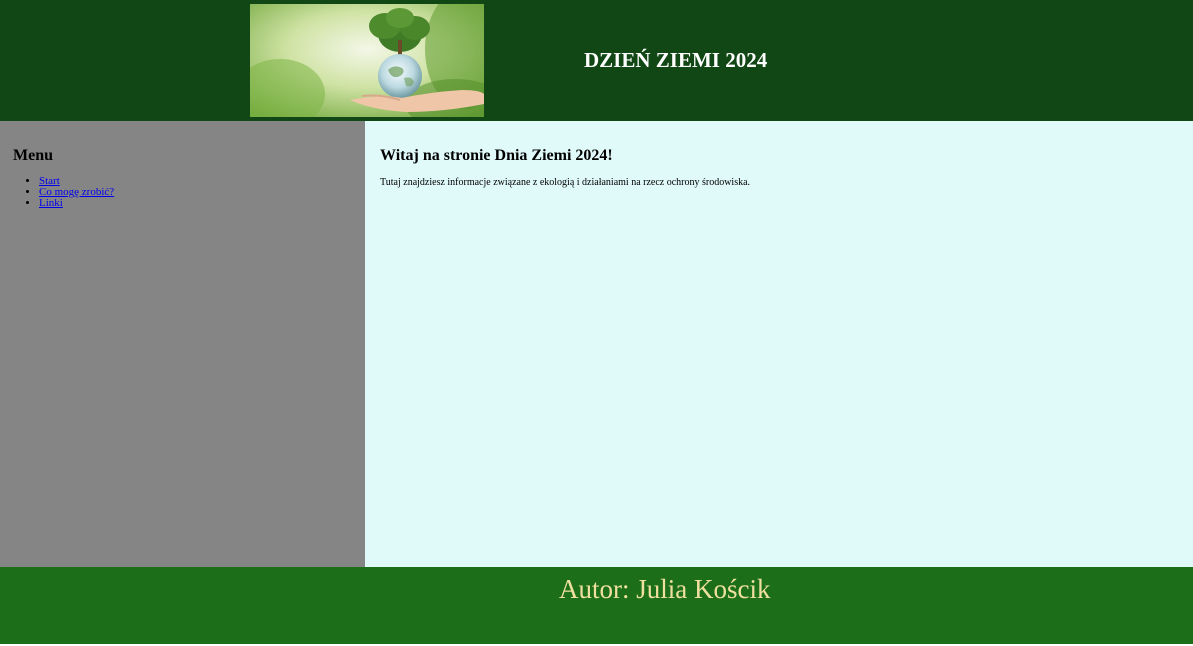 This screenshot has width=1193, height=646. Describe the element at coordinates (33, 155) in the screenshot. I see `sidebar-heading: Menu` at that location.